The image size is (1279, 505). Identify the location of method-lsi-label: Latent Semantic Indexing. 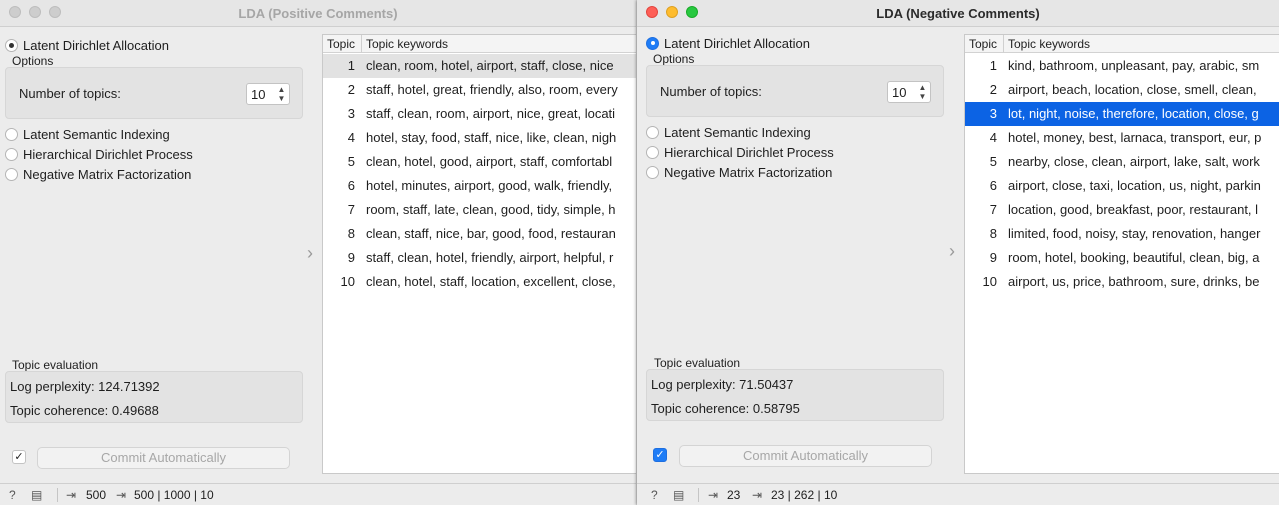
(96, 134).